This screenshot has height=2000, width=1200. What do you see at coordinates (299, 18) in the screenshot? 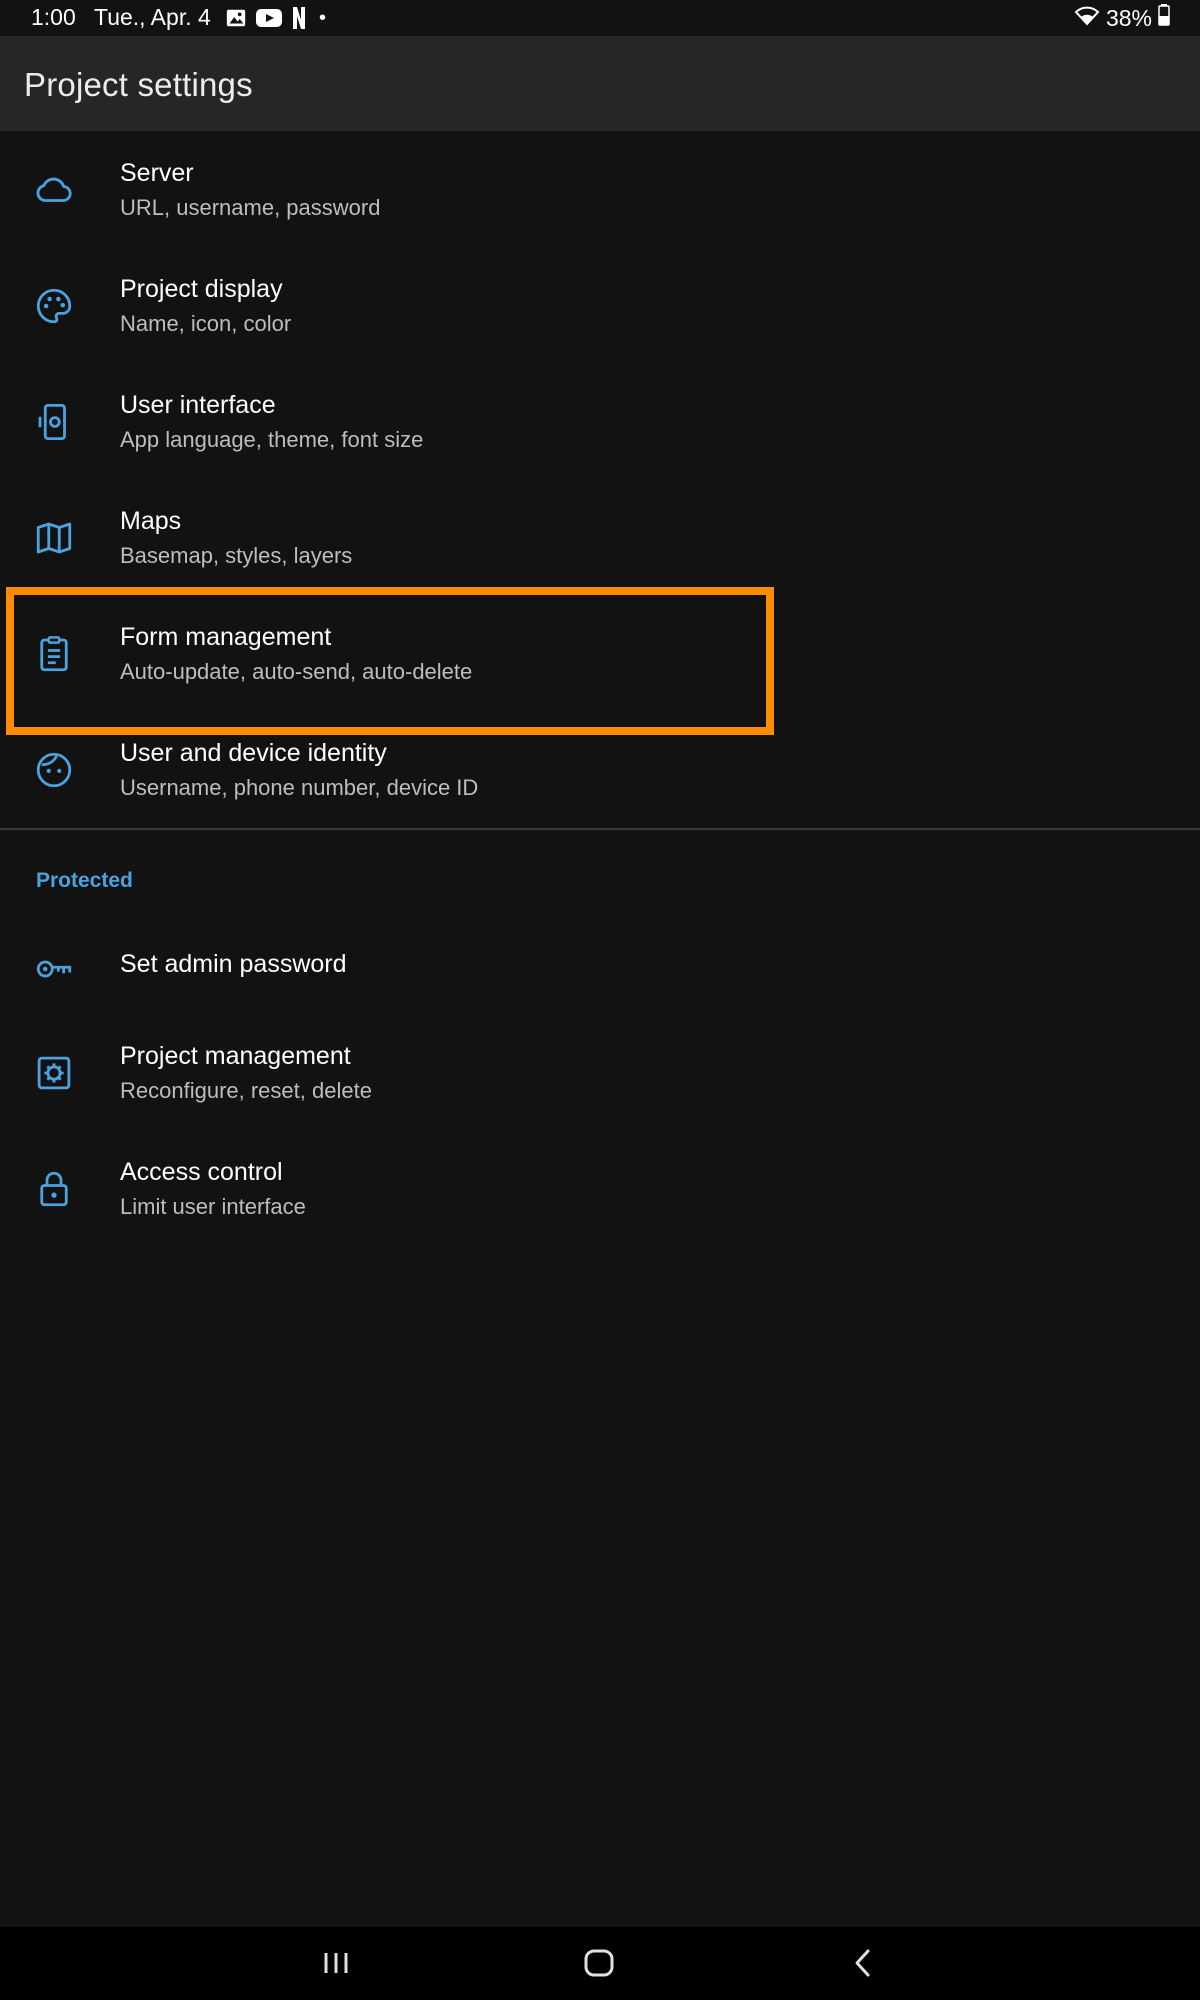
I see `netflix-icon` at bounding box center [299, 18].